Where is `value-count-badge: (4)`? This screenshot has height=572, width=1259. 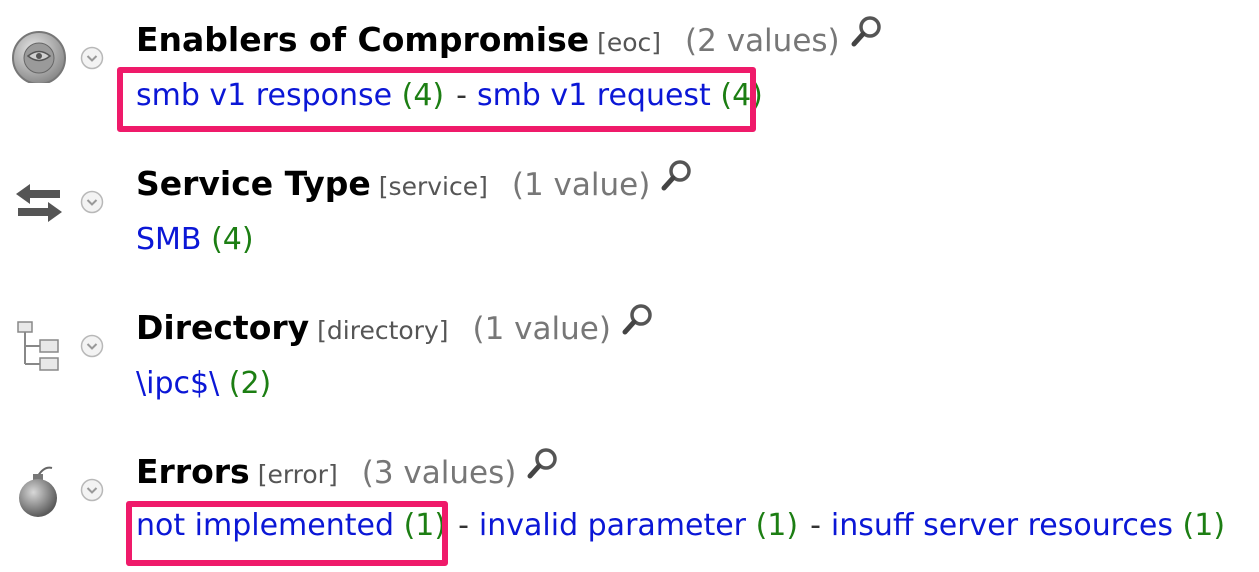 value-count-badge: (4) is located at coordinates (232, 239).